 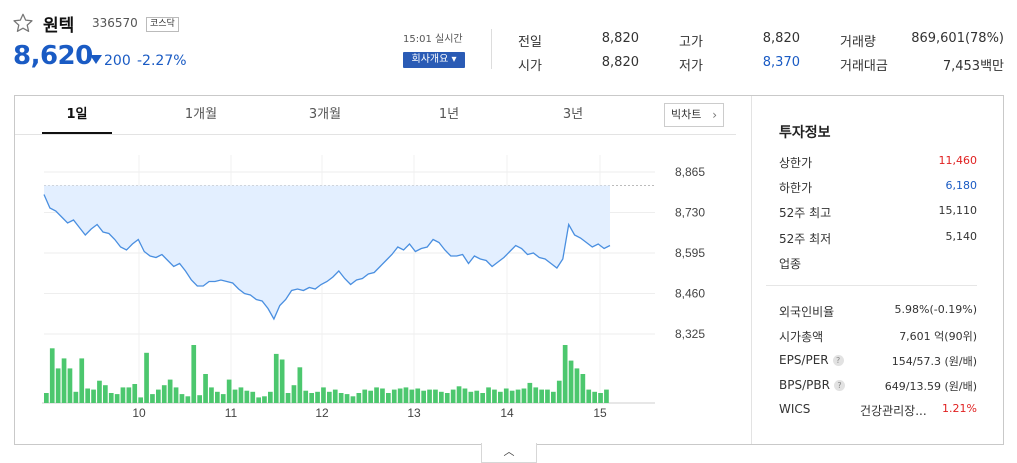 What do you see at coordinates (958, 210) in the screenshot?
I see `info-value-52w-high: 15,110` at bounding box center [958, 210].